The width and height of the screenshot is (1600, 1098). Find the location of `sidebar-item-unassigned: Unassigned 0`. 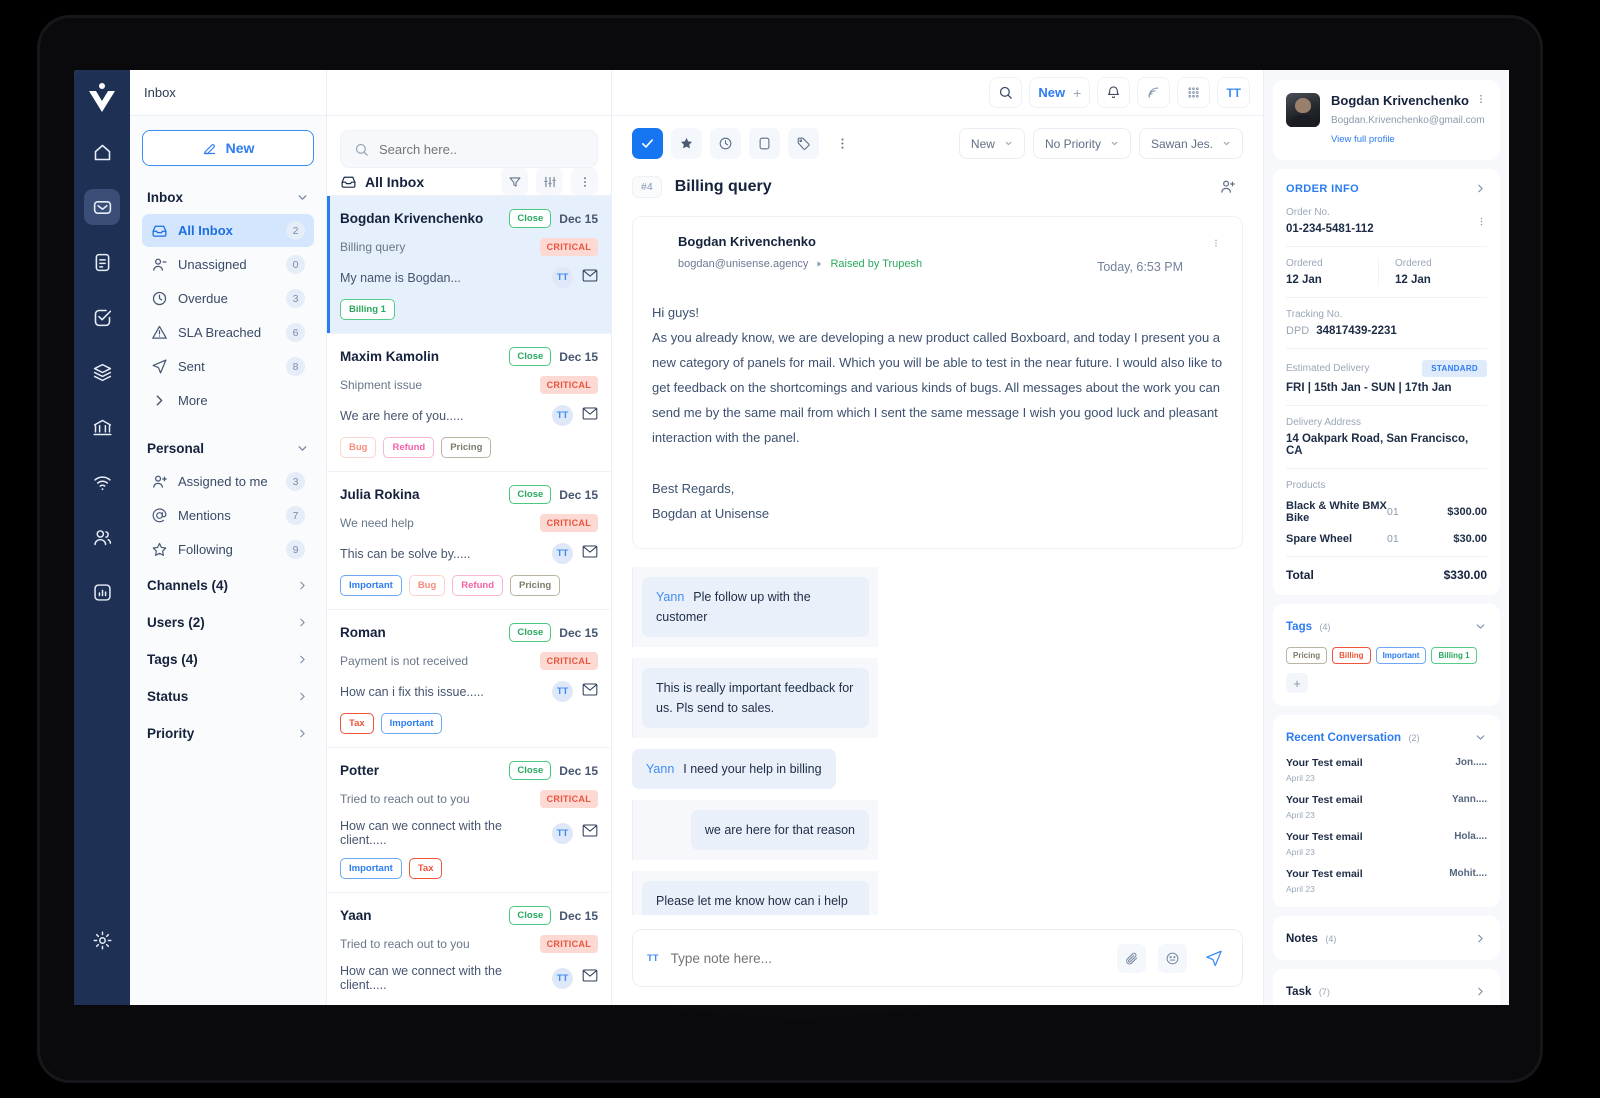

sidebar-item-unassigned: Unassigned 0 is located at coordinates (228, 264).